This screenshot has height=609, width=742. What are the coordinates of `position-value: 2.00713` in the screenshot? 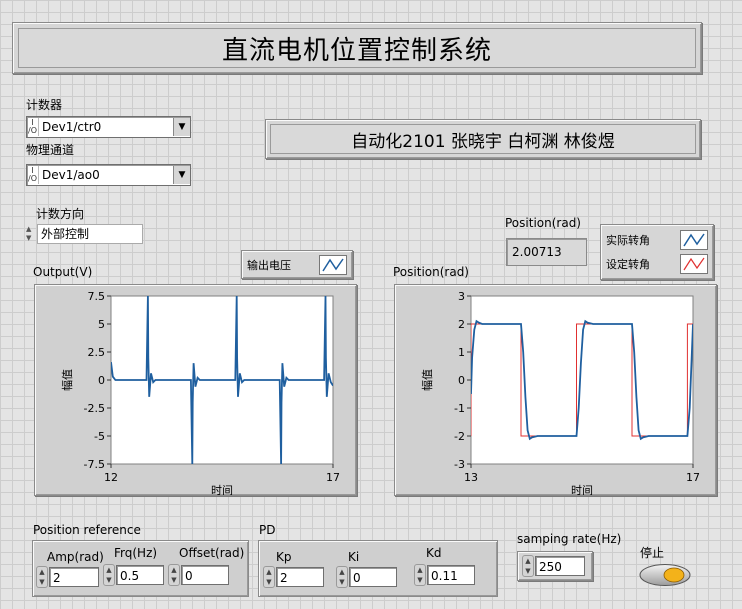 It's located at (537, 252).